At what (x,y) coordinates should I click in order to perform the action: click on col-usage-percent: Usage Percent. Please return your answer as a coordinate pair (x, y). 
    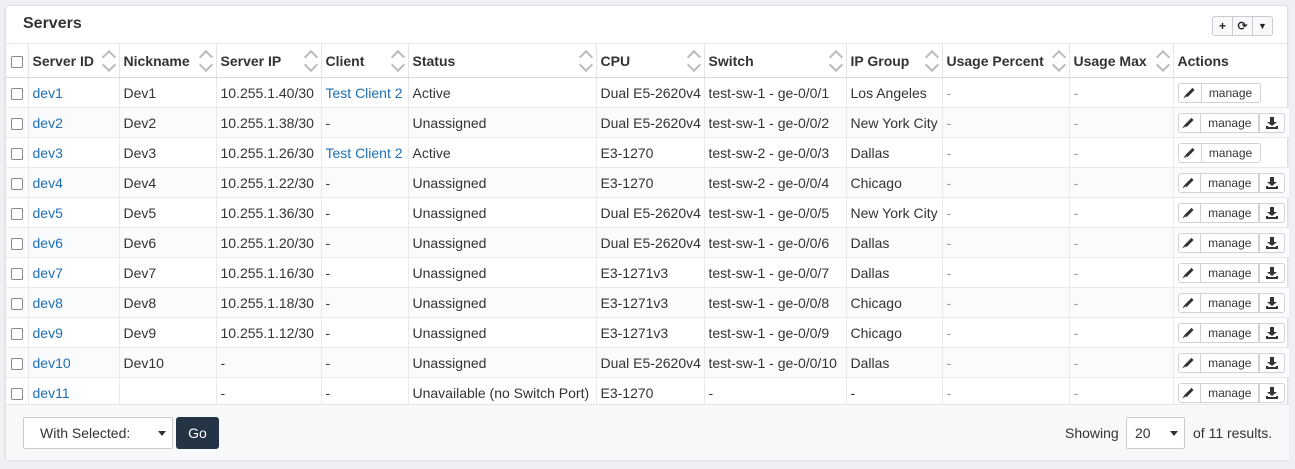
    Looking at the image, I should click on (1006, 60).